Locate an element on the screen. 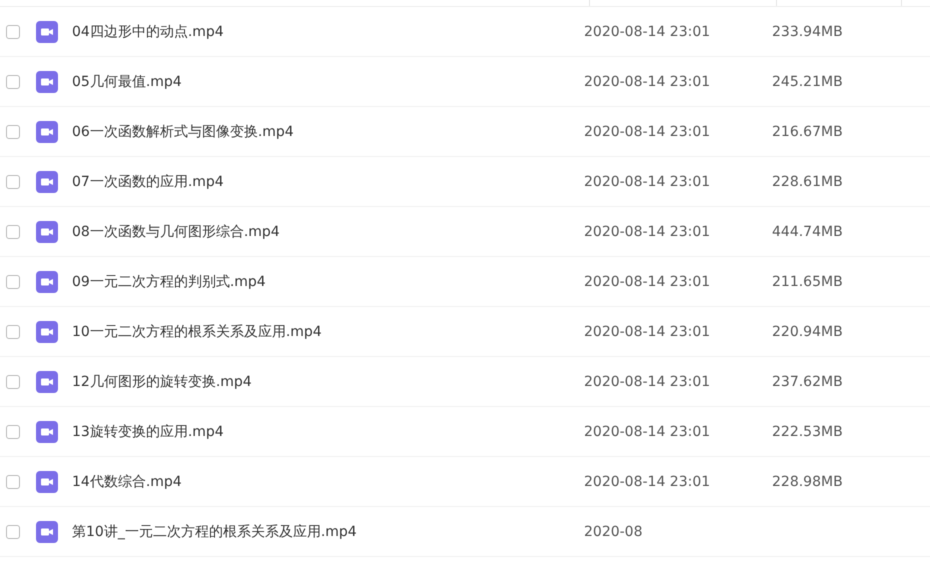 Image resolution: width=930 pixels, height=585 pixels. file-name: 04四边形中的动点.mp4 is located at coordinates (327, 31).